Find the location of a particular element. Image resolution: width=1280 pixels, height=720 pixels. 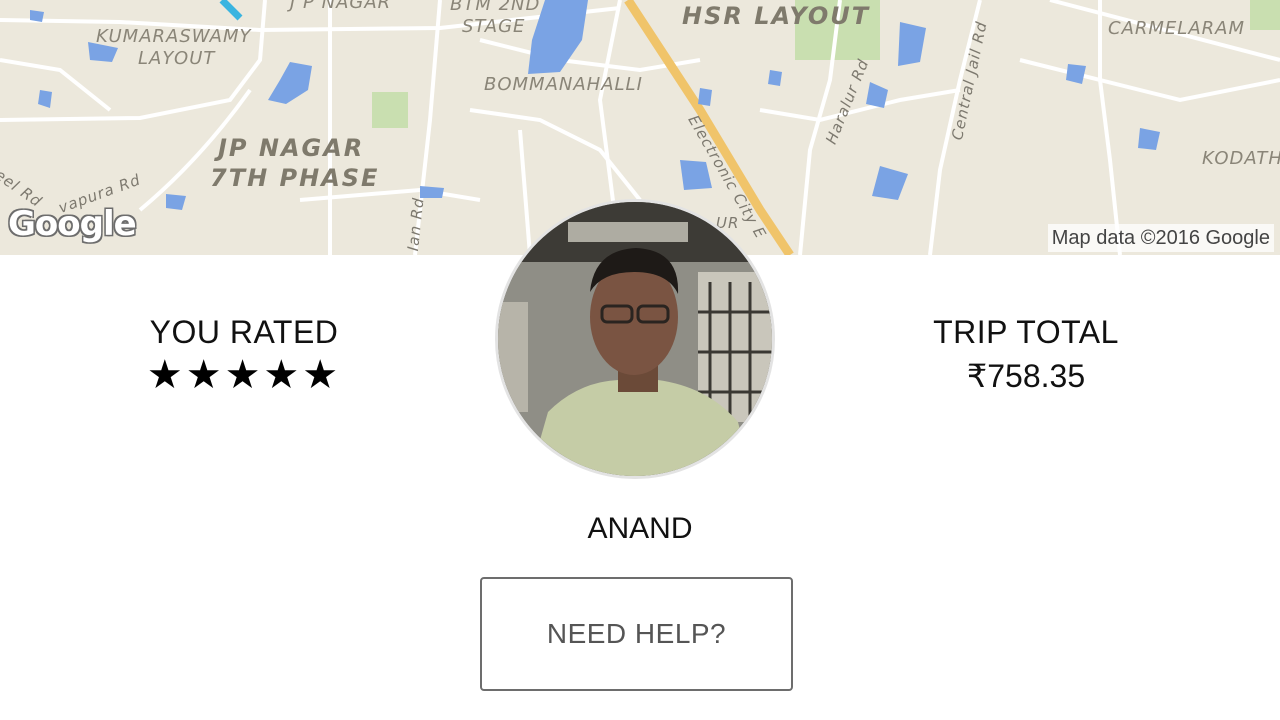

map-label-hsr: HSR LAYOUT is located at coordinates (776, 16).